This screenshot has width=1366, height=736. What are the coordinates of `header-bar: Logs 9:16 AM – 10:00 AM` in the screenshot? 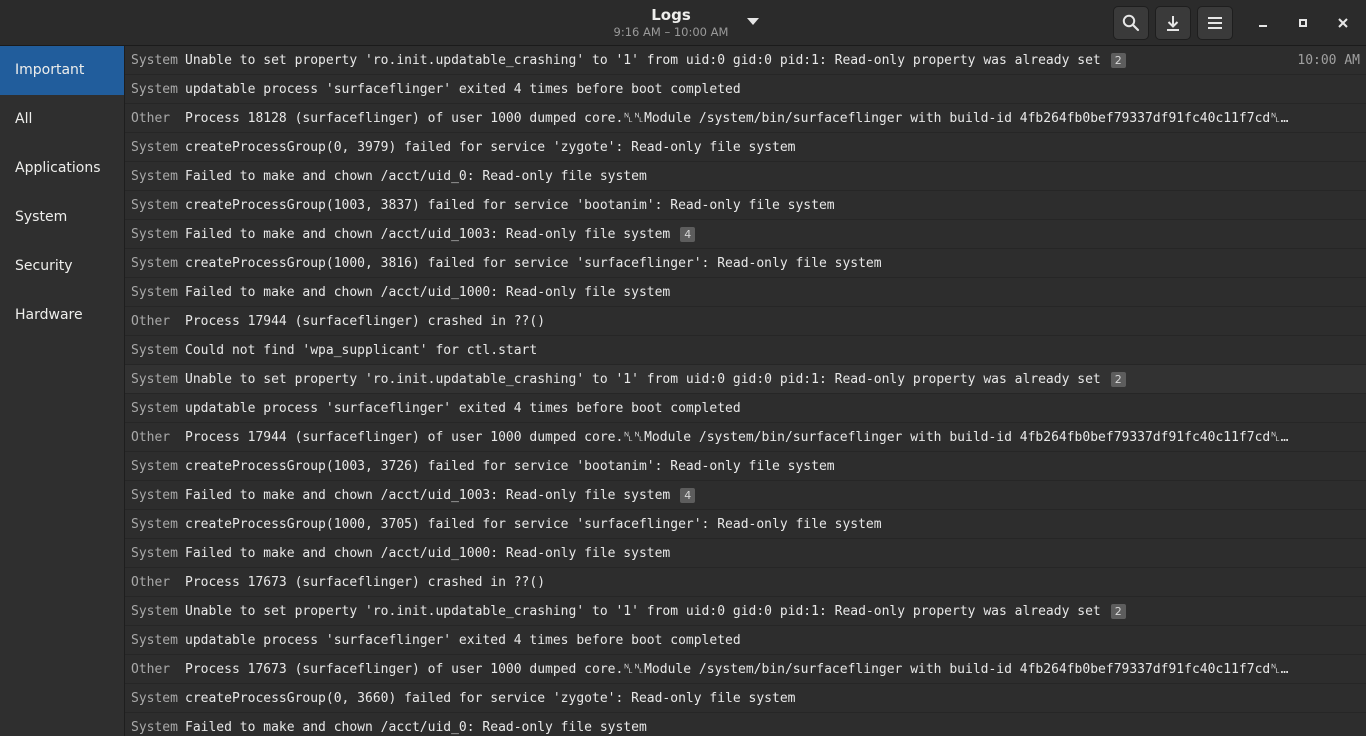 It's located at (683, 23).